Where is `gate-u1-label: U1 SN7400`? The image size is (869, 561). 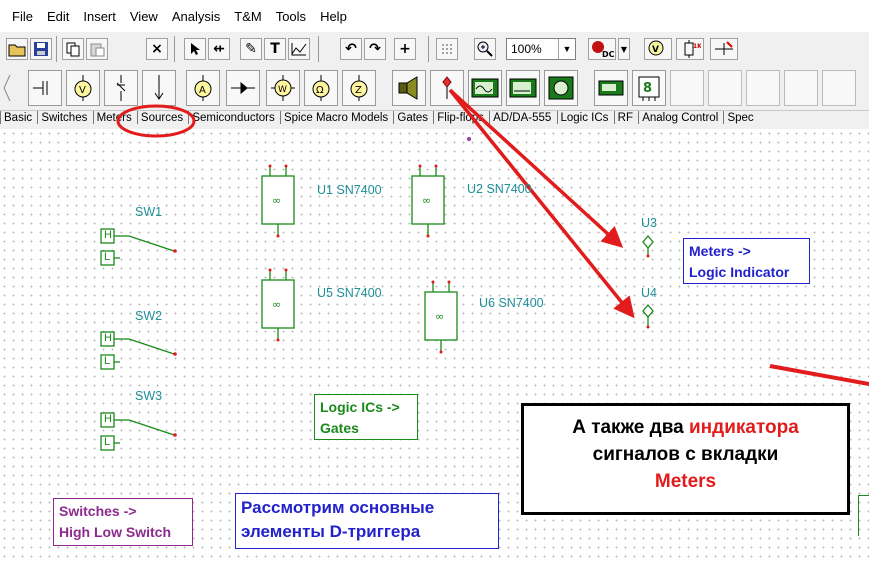
gate-u1-label: U1 SN7400 is located at coordinates (349, 190).